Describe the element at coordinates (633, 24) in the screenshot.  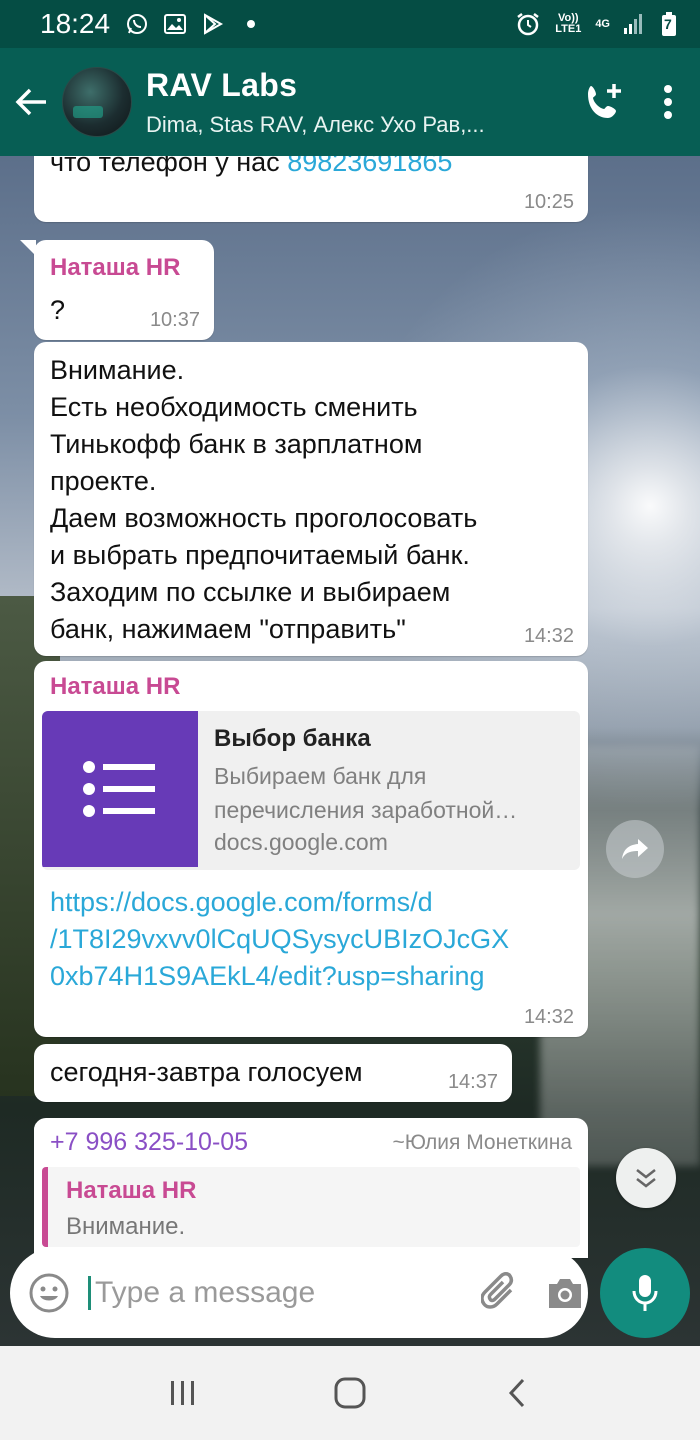
I see `signal-icon` at that location.